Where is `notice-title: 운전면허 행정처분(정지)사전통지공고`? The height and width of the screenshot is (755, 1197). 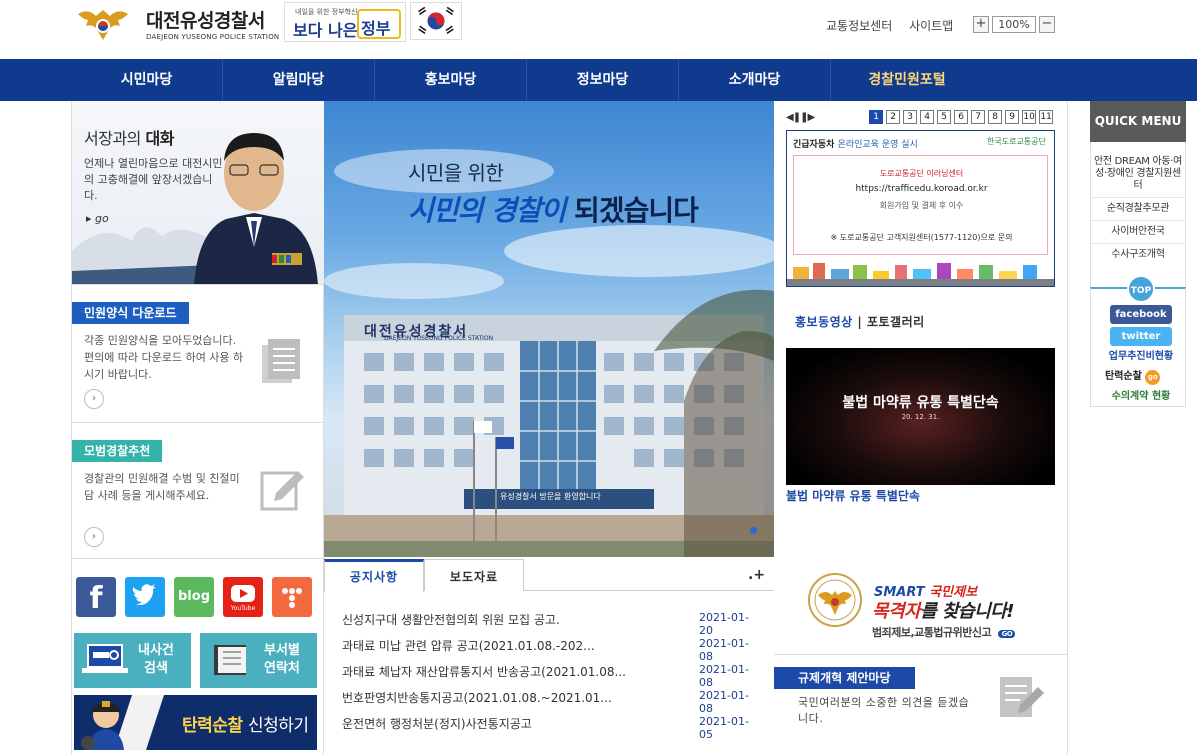
notice-title: 운전면허 행정처분(정지)사전통지공고 is located at coordinates (492, 723).